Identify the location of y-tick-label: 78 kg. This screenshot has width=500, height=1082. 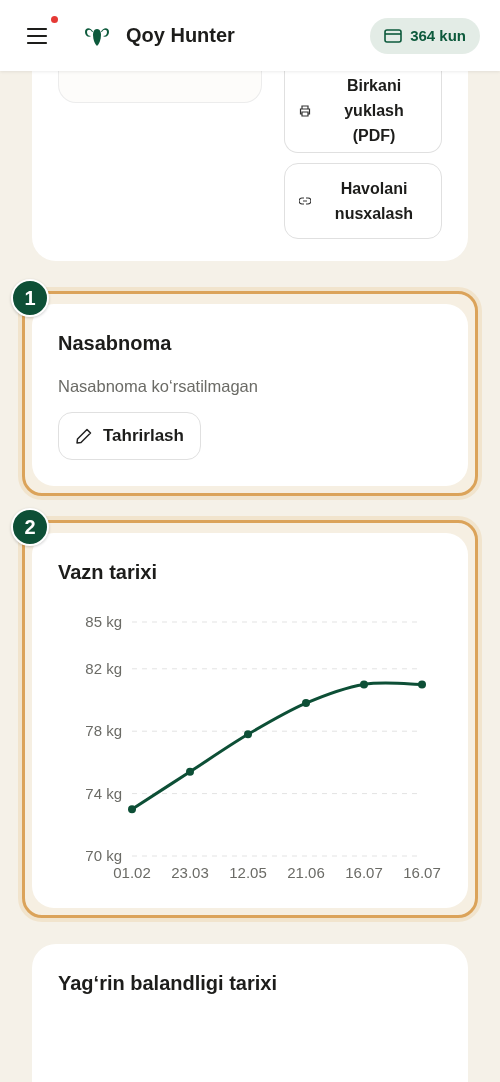
(103, 731).